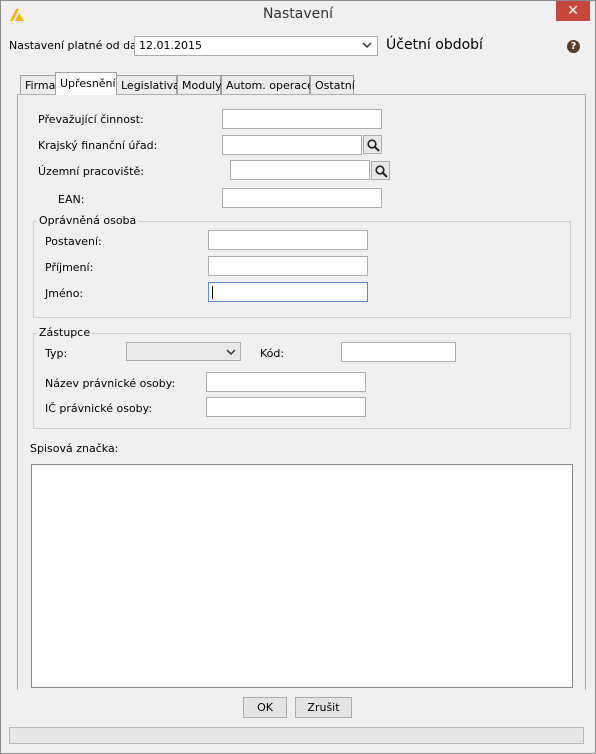  I want to click on cancel-button: Zrušit, so click(323, 707).